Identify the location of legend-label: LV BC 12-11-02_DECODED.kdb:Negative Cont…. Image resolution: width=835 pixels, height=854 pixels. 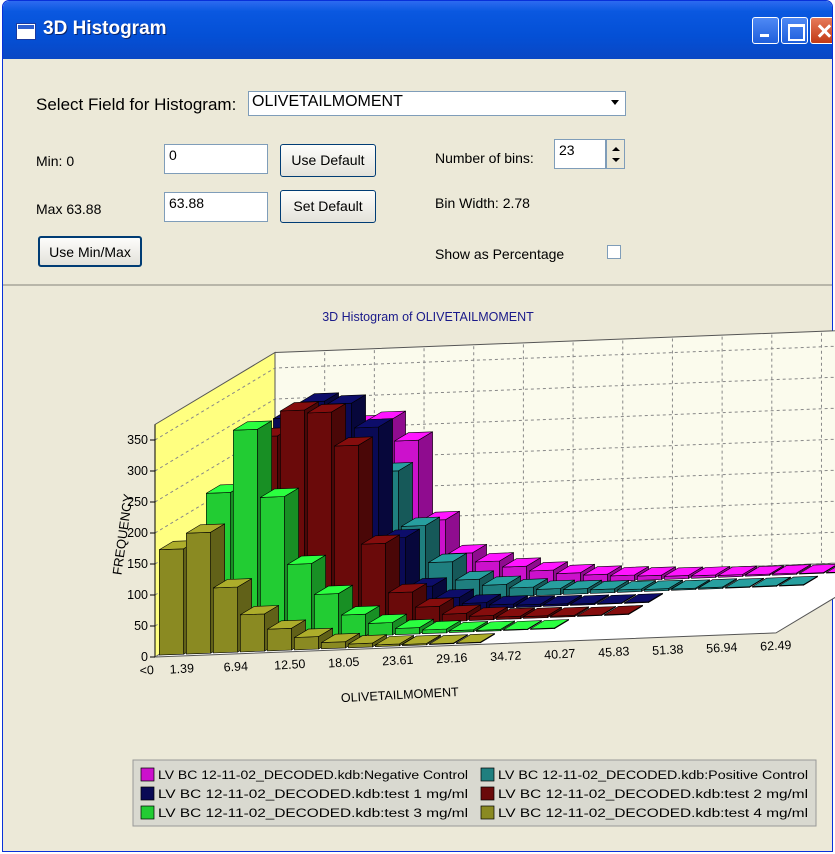
(313, 775).